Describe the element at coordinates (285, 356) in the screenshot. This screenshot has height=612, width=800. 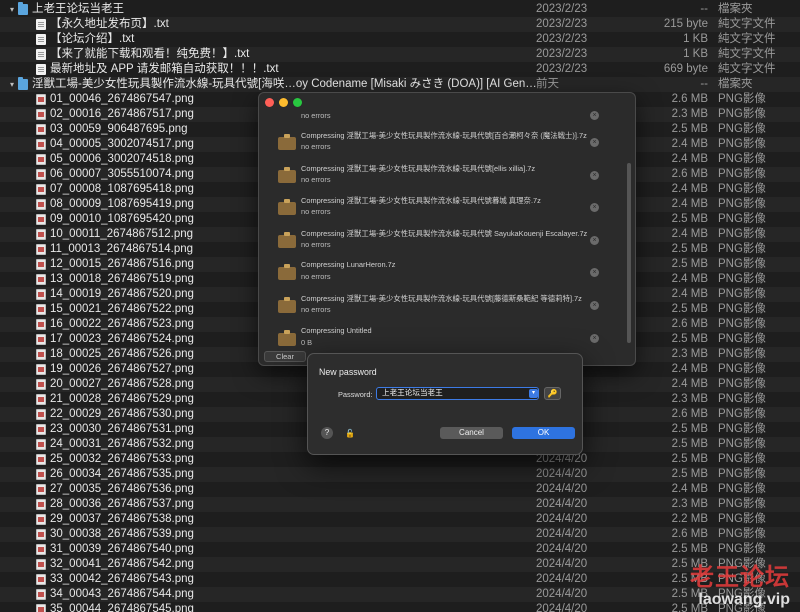
I see `clear-button: Clear` at that location.